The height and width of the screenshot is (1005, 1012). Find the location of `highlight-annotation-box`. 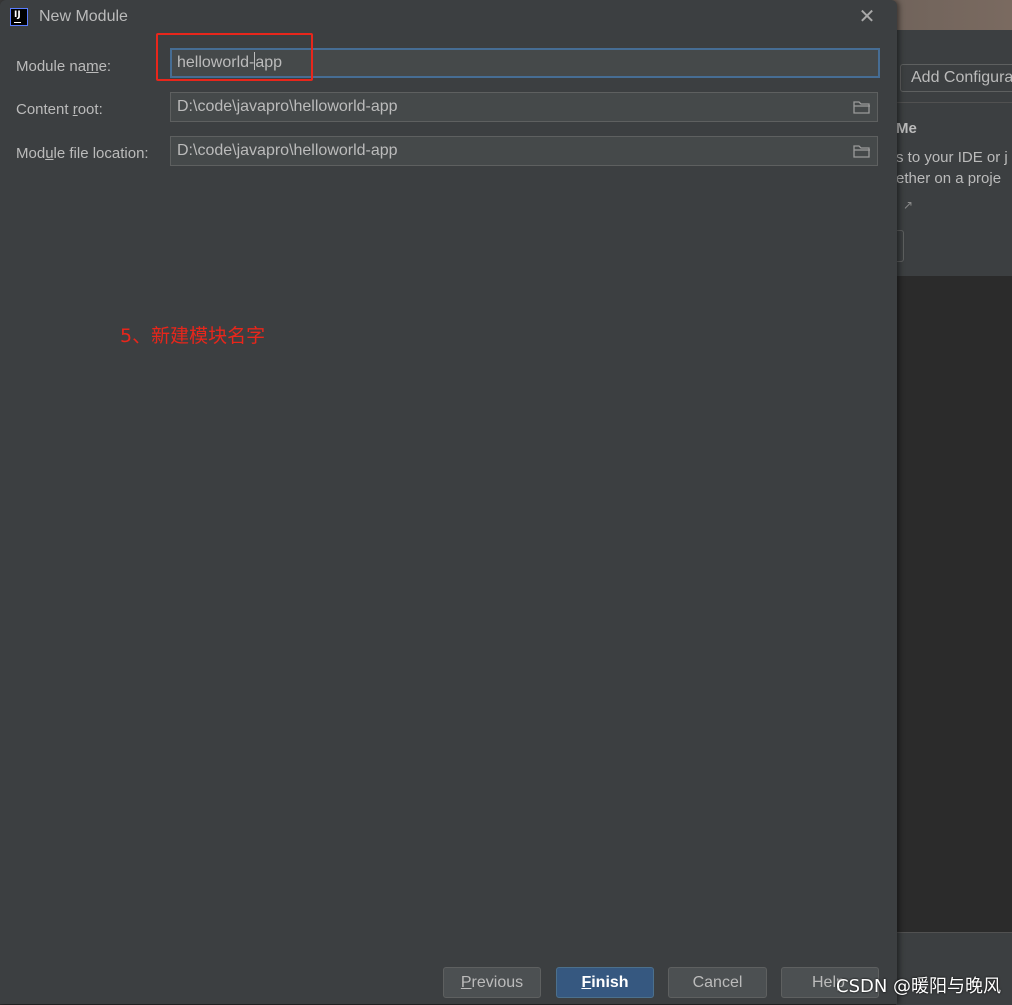

highlight-annotation-box is located at coordinates (234, 57).